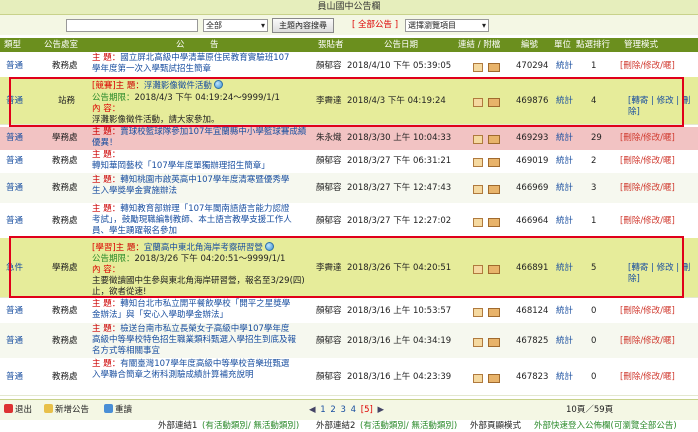 The image size is (698, 432). Describe the element at coordinates (235, 25) in the screenshot. I see `dept-select: 全部 ▾` at that location.